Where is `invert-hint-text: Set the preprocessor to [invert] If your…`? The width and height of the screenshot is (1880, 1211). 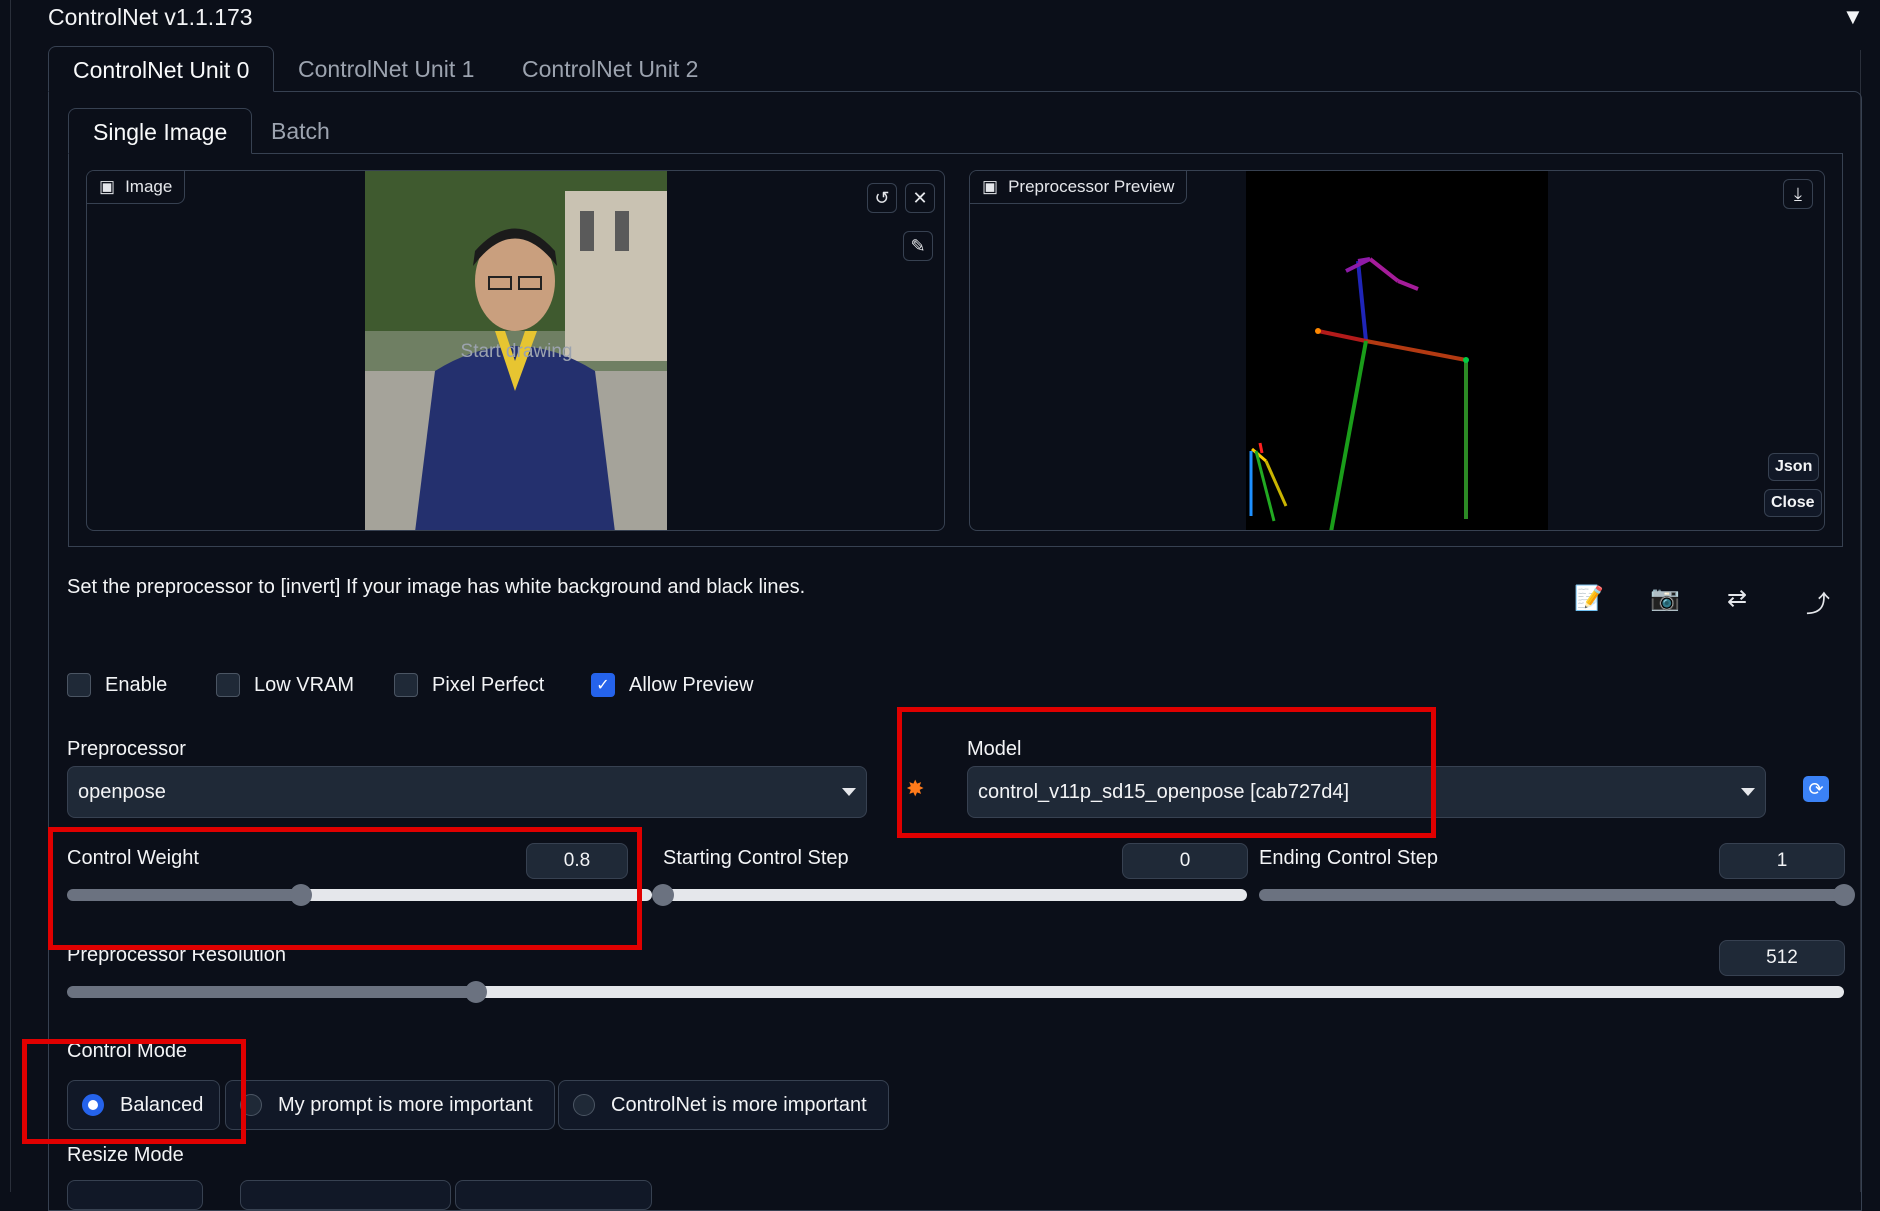
invert-hint-text: Set the preprocessor to [invert] If your… is located at coordinates (436, 587).